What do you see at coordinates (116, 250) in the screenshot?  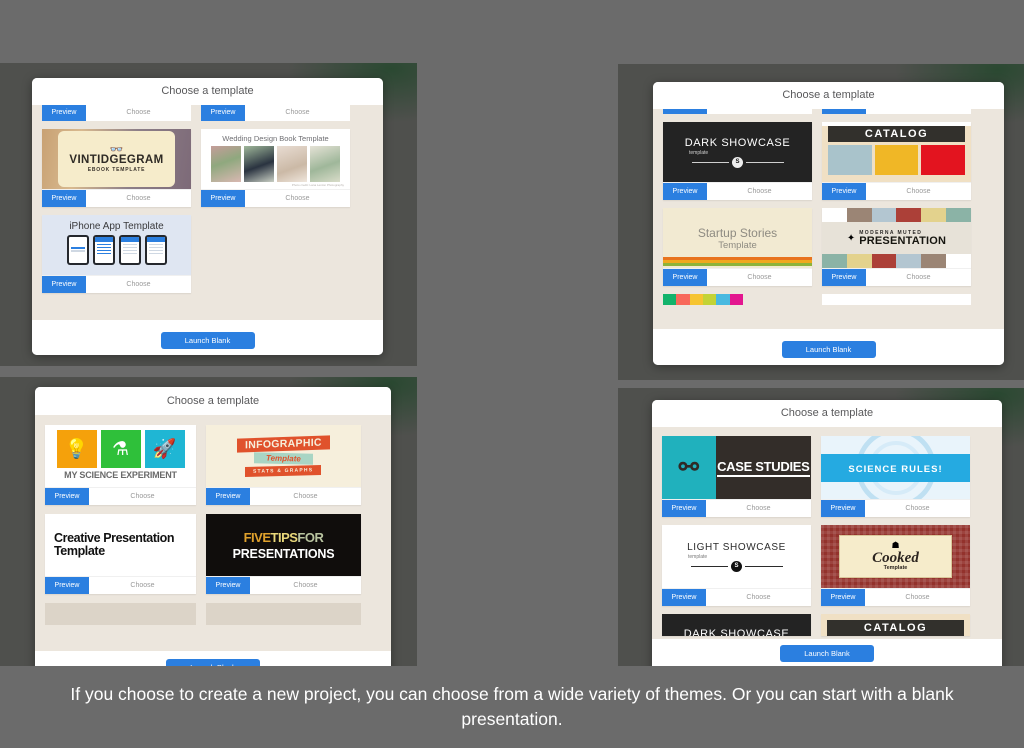 I see `phone-row` at bounding box center [116, 250].